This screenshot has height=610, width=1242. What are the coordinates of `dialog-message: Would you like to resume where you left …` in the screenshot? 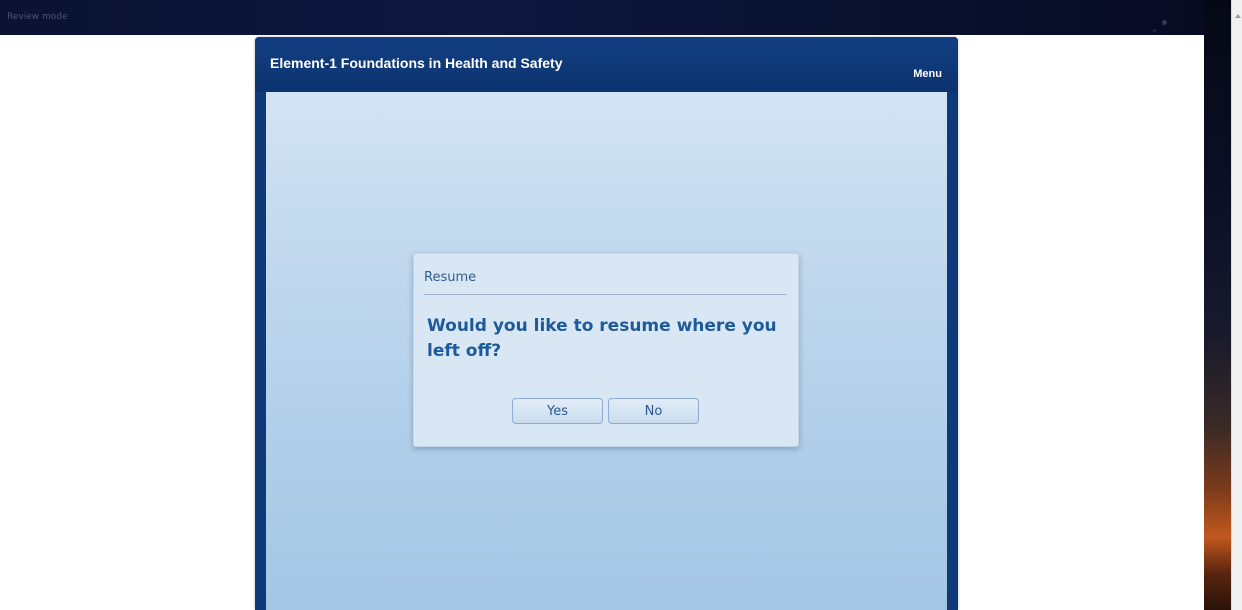 It's located at (602, 338).